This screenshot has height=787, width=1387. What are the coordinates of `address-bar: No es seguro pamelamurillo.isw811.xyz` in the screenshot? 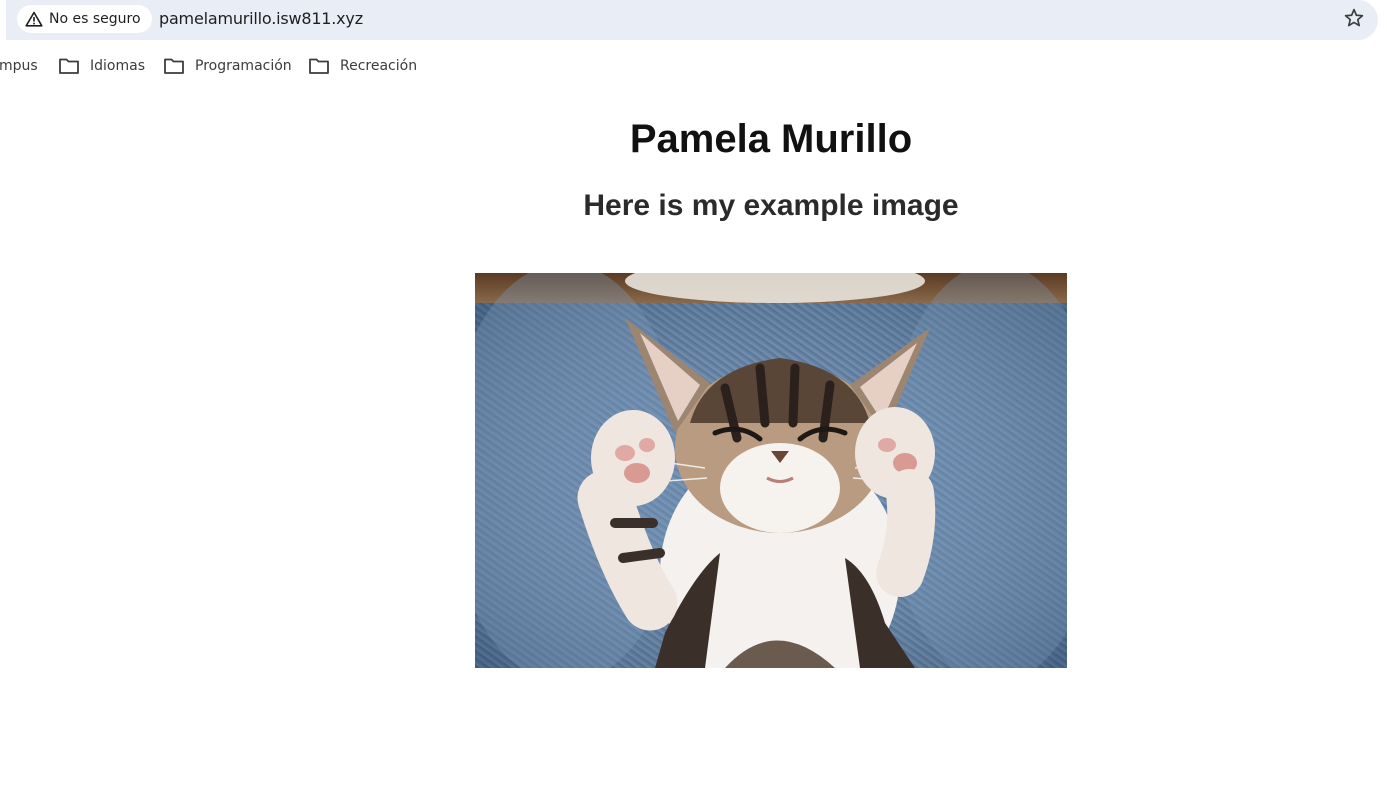 It's located at (692, 20).